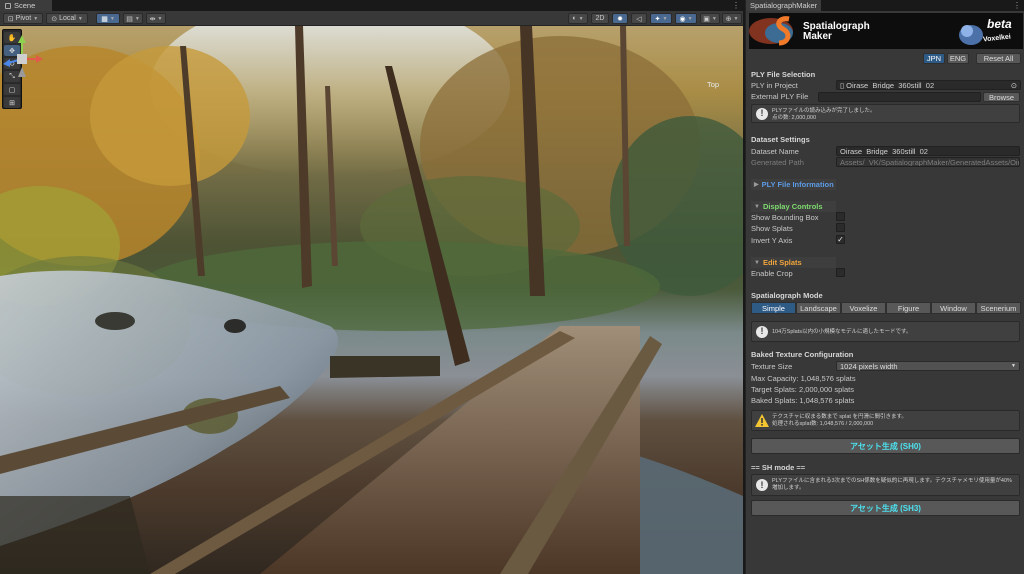 This screenshot has height=574, width=1024. Describe the element at coordinates (773, 308) in the screenshot. I see `mode-simple-button: Simple` at that location.